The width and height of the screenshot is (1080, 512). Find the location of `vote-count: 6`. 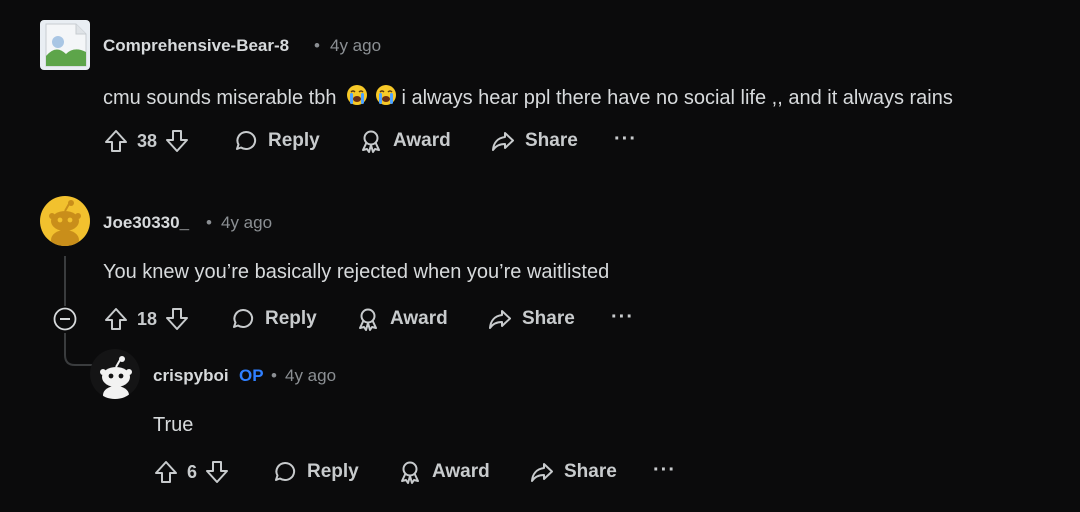

vote-count: 6 is located at coordinates (192, 471).